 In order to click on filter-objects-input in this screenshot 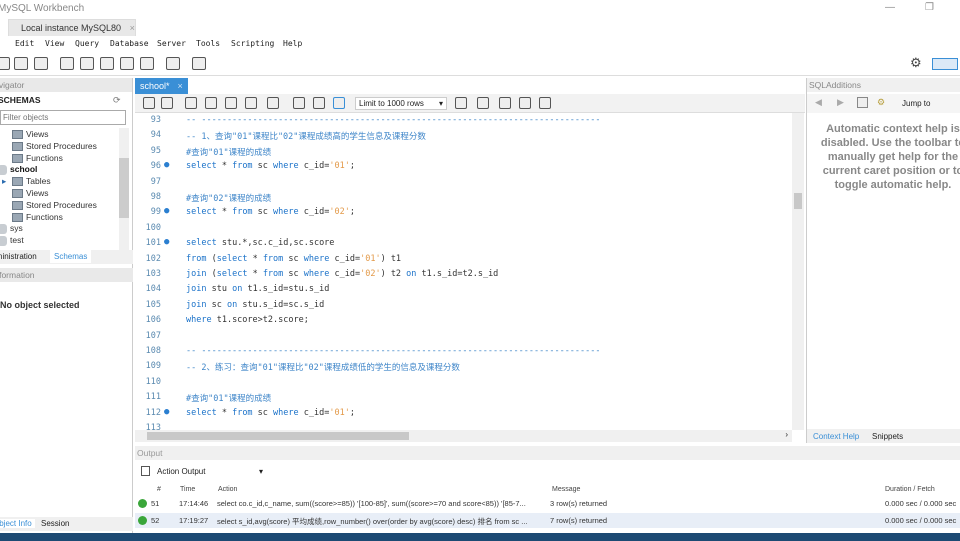, I will do `click(63, 117)`.